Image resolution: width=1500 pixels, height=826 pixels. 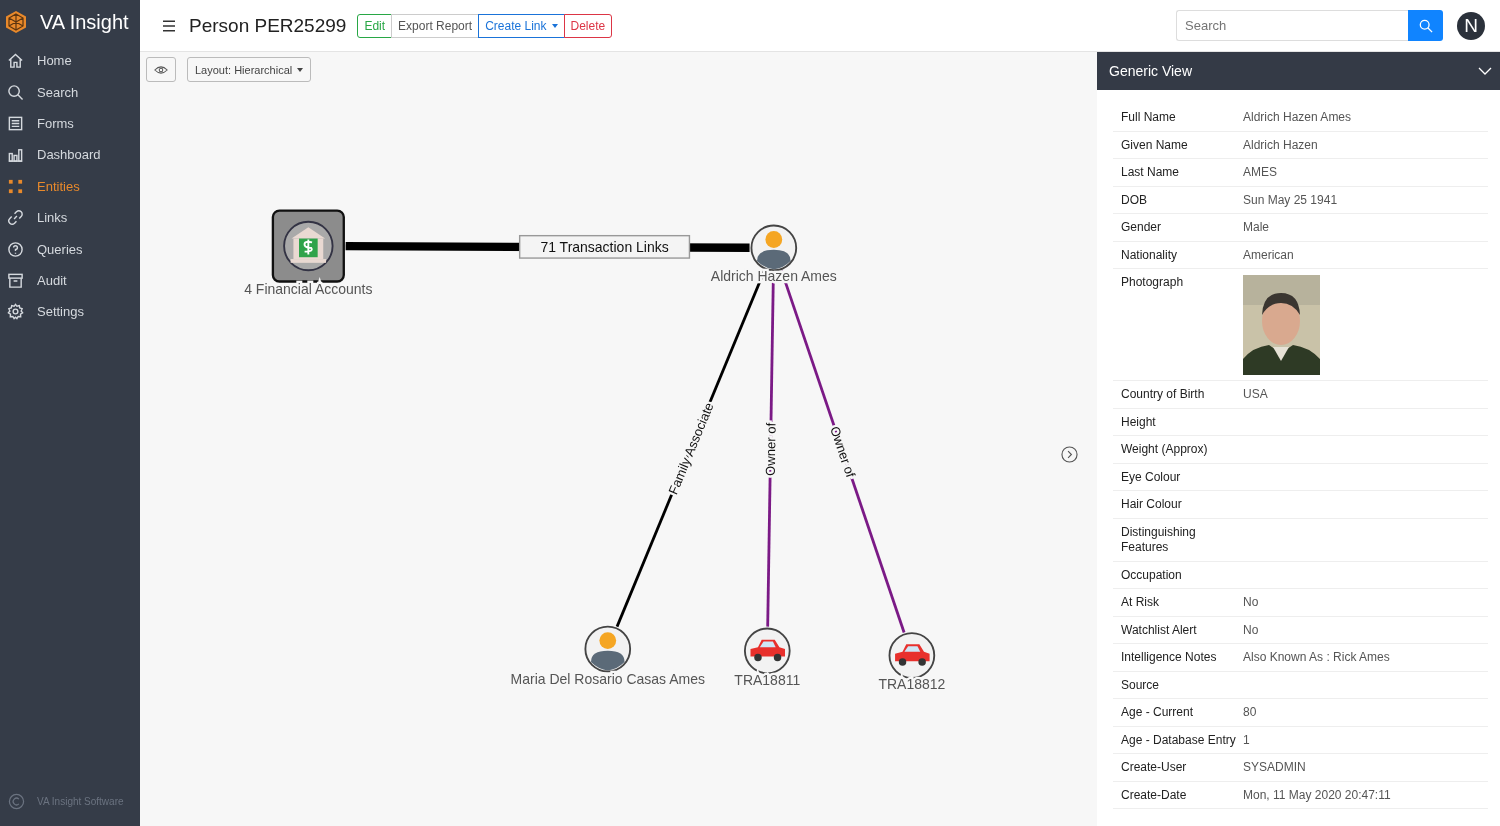 What do you see at coordinates (15, 123) in the screenshot?
I see `list-icon` at bounding box center [15, 123].